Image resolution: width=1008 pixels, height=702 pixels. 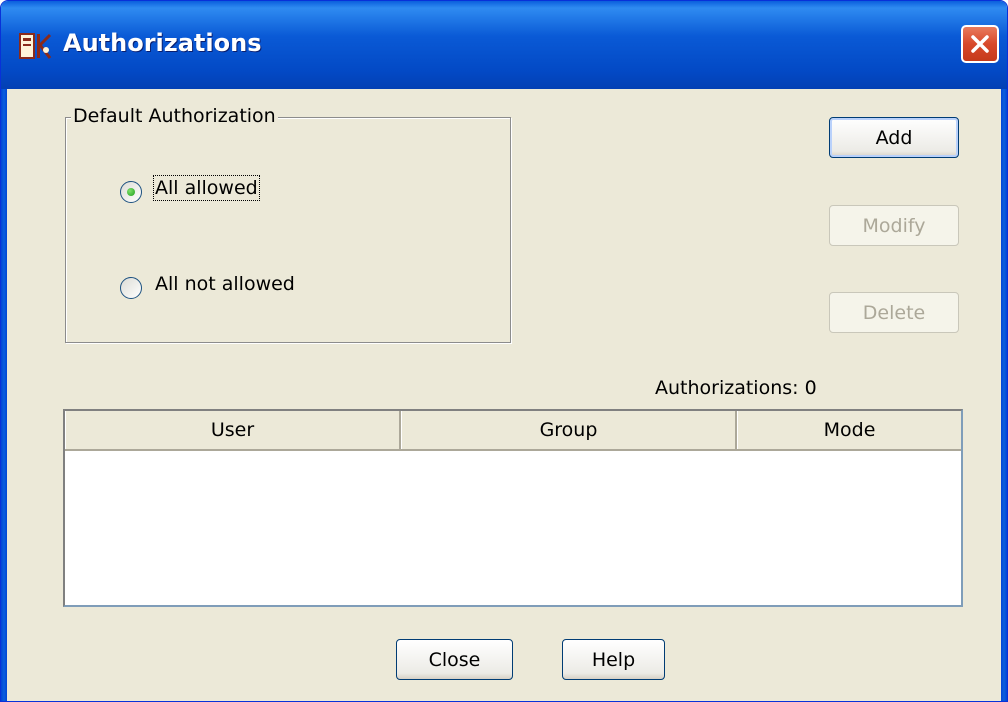 I want to click on app-icon, so click(x=35, y=46).